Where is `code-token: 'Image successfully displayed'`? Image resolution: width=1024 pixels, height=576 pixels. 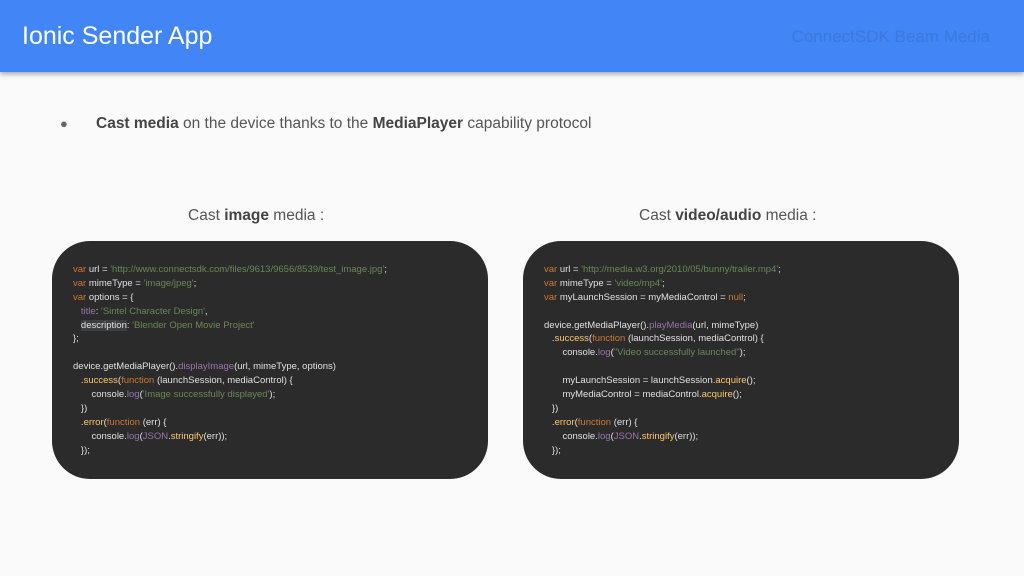 code-token: 'Image successfully displayed' is located at coordinates (206, 395).